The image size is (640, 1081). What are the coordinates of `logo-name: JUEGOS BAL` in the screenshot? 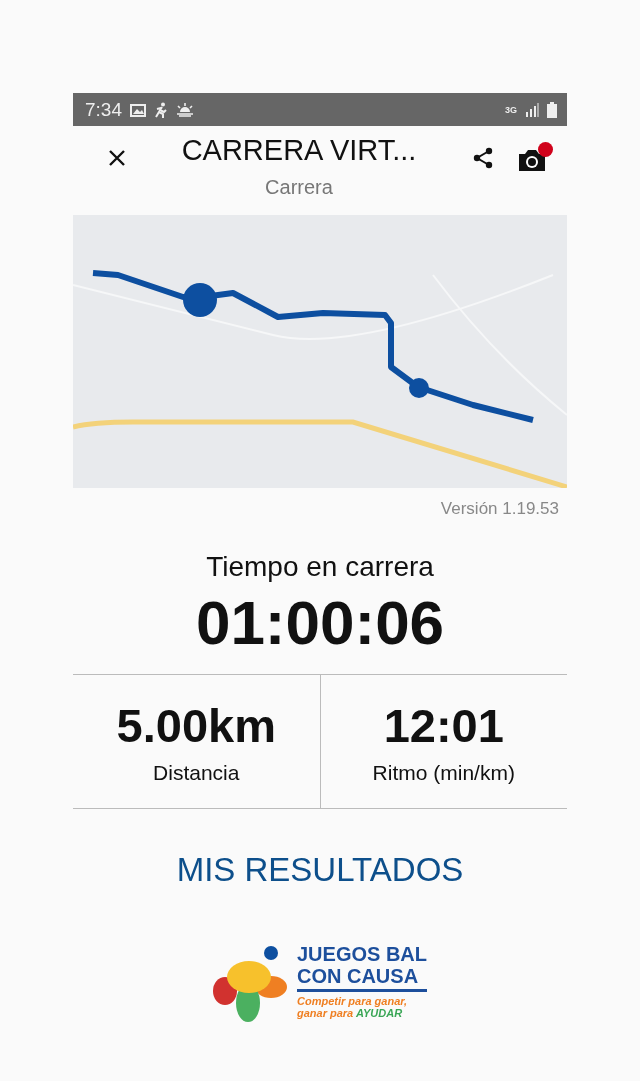 It's located at (362, 954).